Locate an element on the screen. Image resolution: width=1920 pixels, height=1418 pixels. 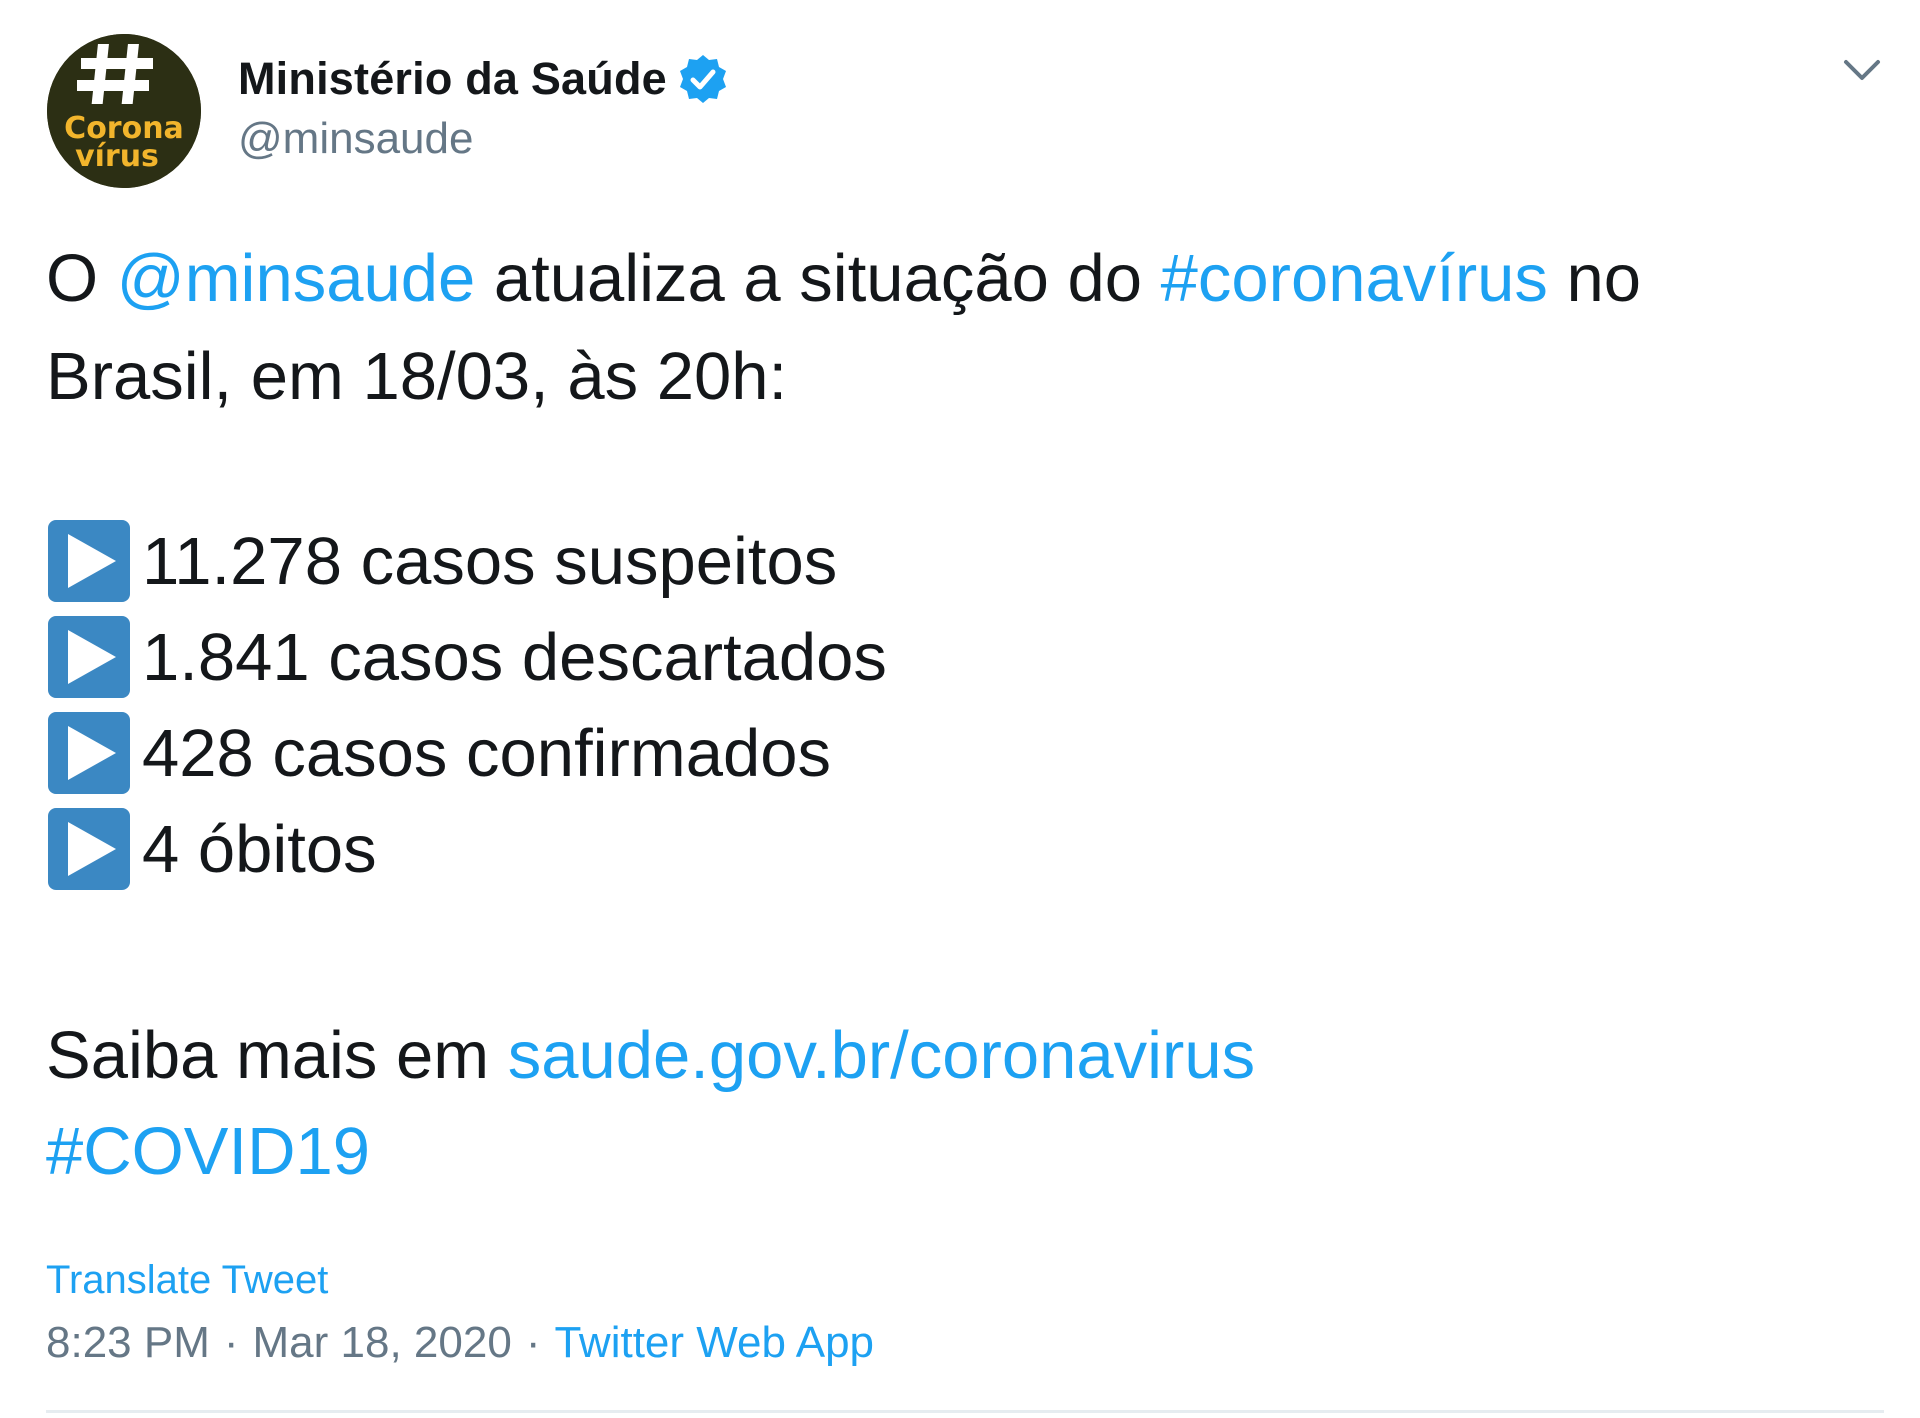
tweet-menu-button is located at coordinates (1862, 70).